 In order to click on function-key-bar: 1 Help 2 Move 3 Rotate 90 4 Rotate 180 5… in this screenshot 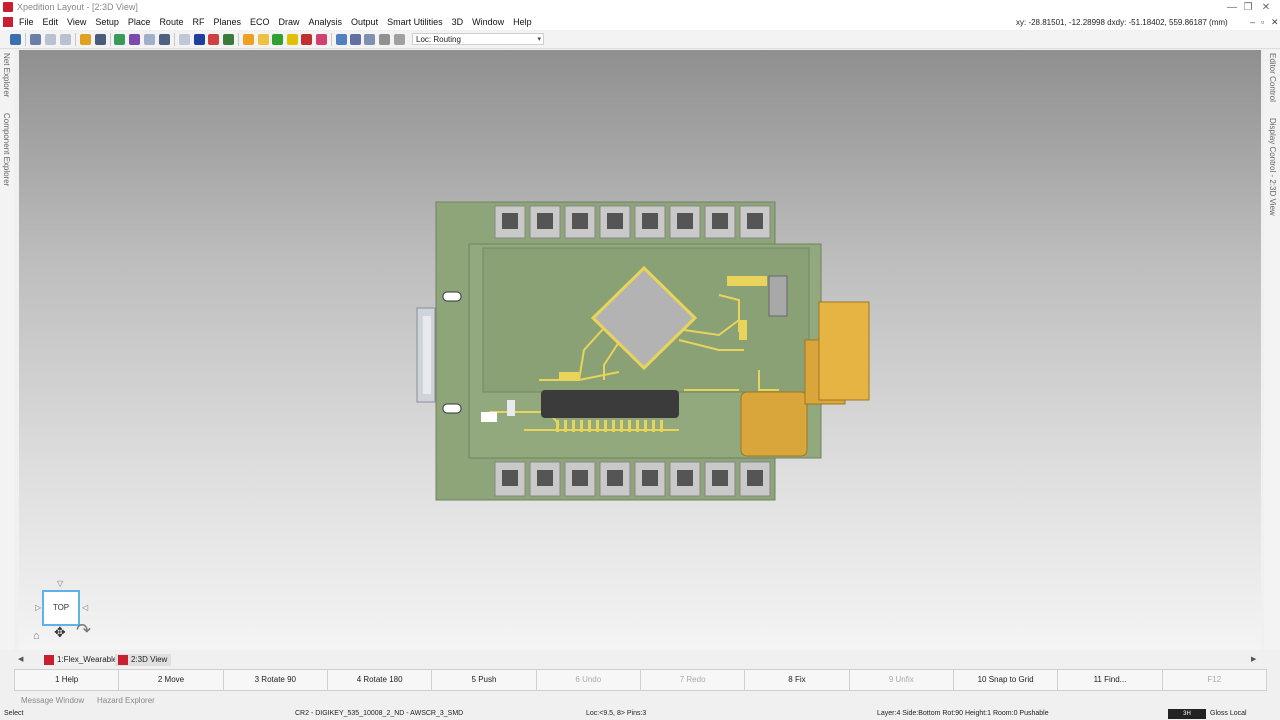, I will do `click(640, 680)`.